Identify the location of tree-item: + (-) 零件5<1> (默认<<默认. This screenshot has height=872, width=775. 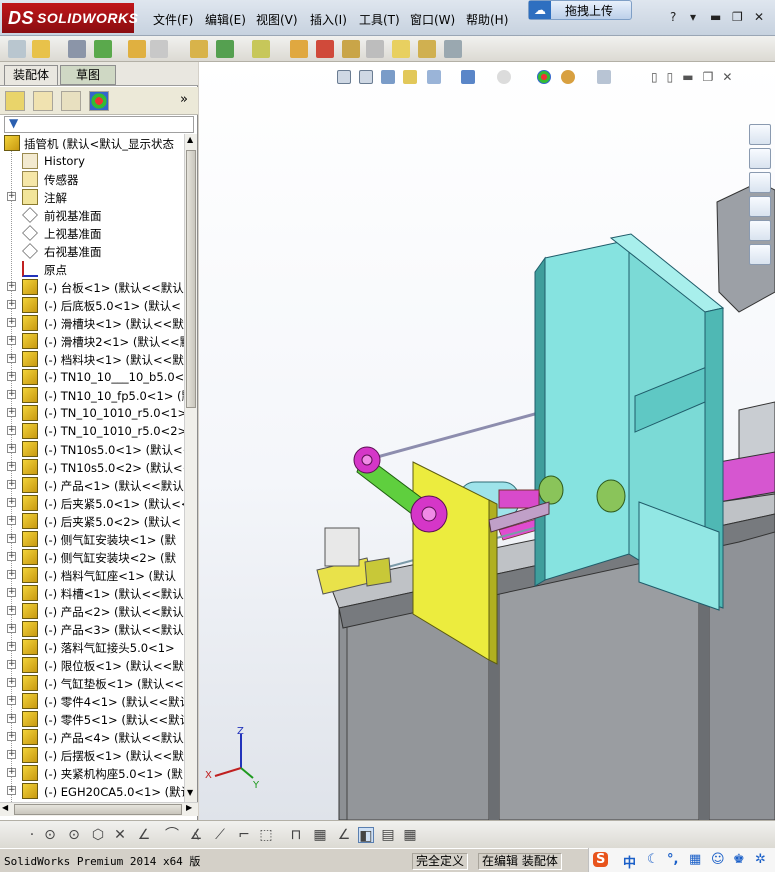
(92, 719).